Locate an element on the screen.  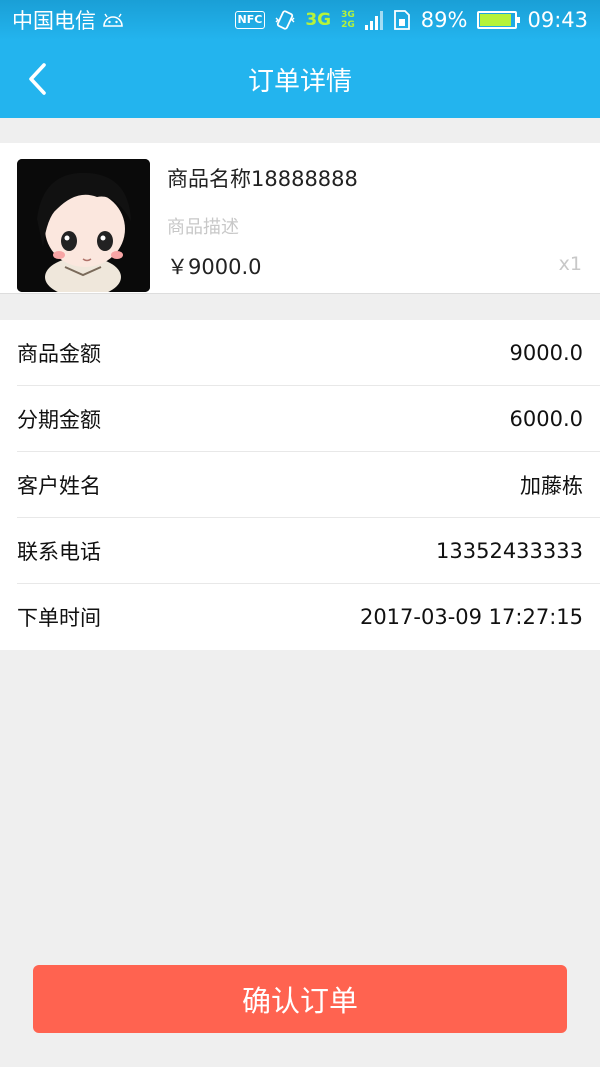
battery-percent: 89% is located at coordinates (444, 20).